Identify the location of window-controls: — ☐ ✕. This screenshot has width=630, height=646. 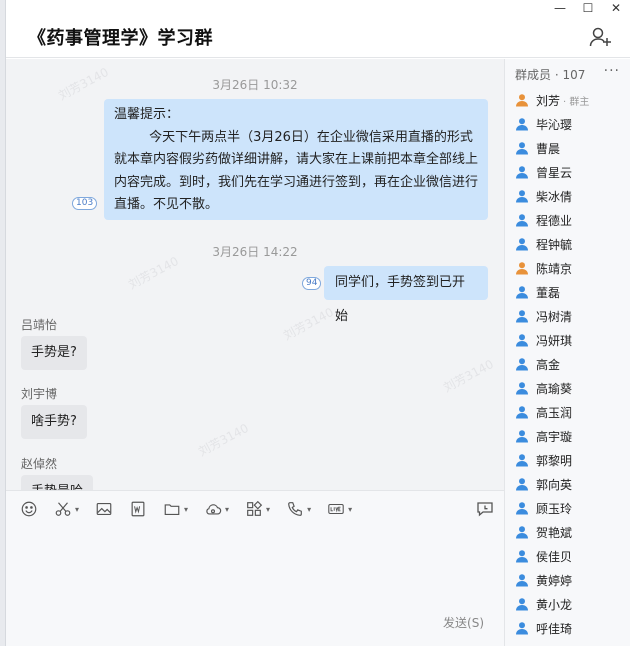
(588, 8).